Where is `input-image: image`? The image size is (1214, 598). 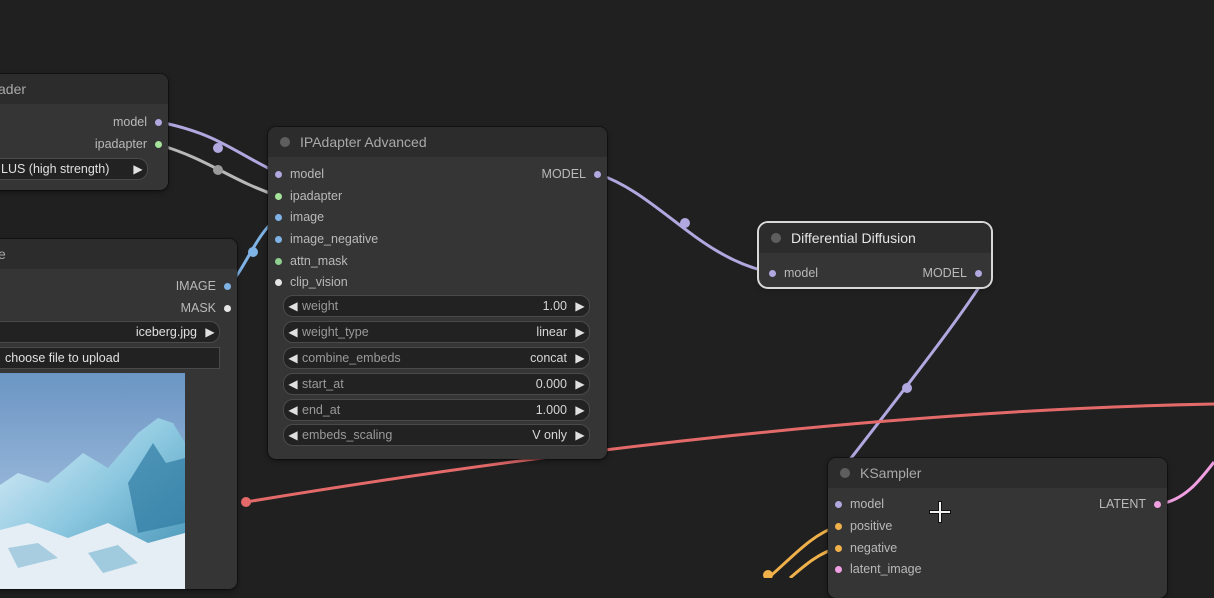
input-image: image is located at coordinates (299, 217).